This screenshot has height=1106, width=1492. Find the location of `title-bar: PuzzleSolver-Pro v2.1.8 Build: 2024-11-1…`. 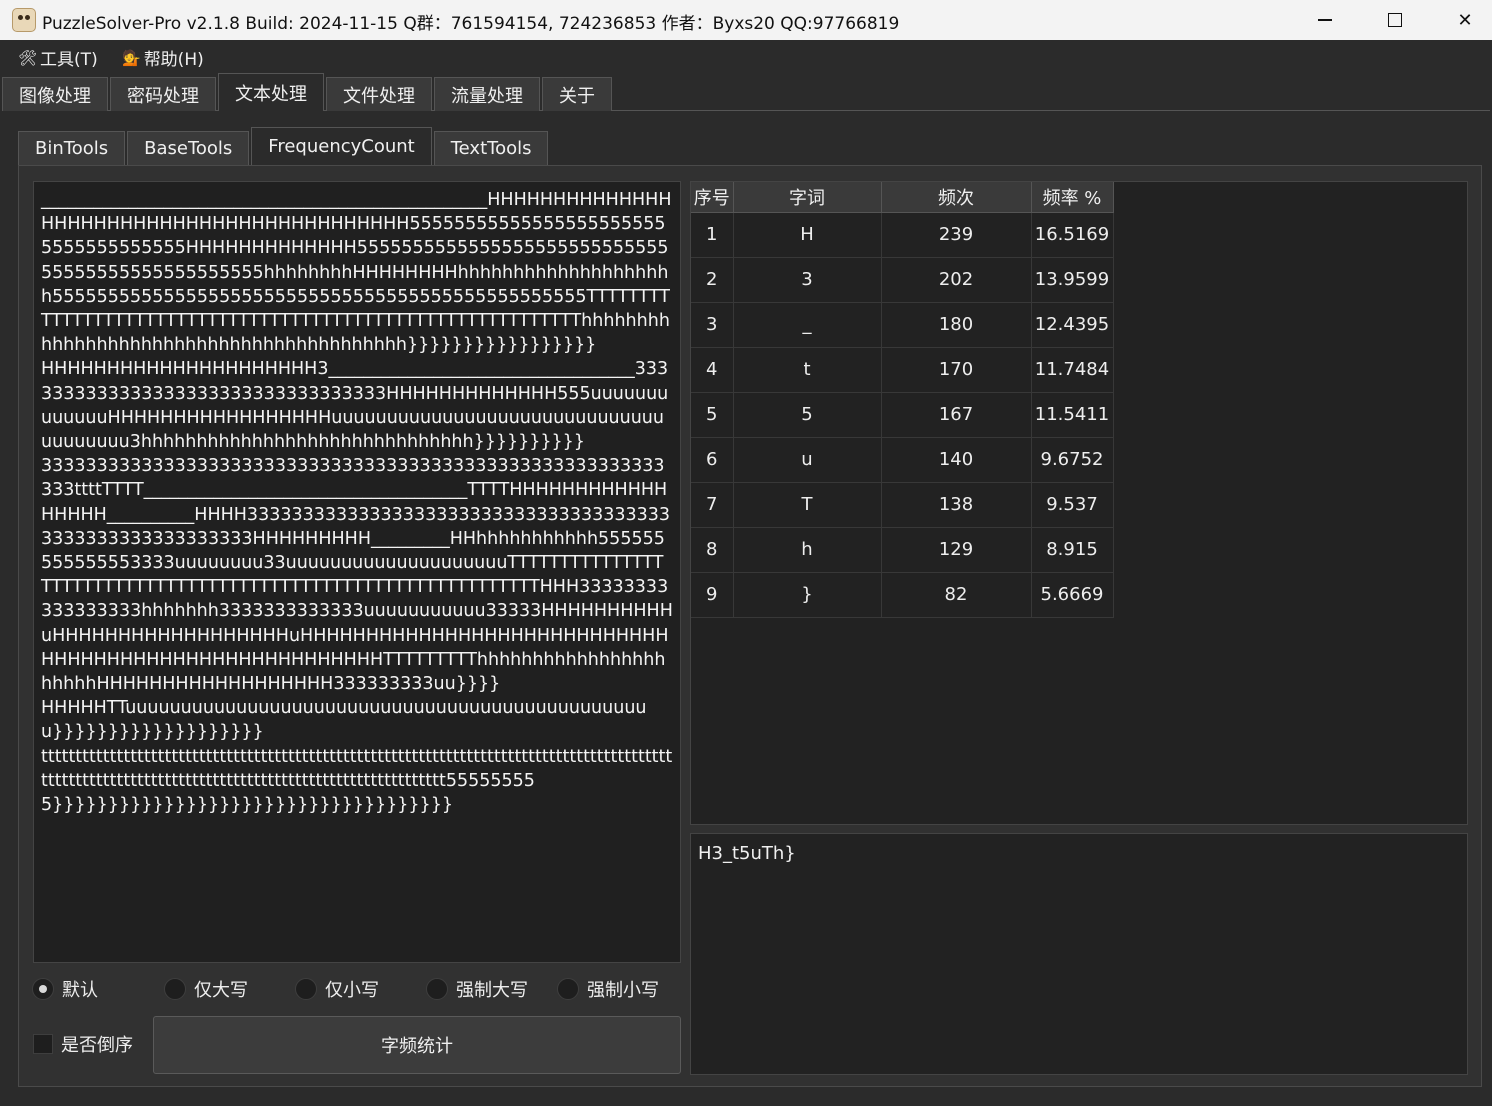

title-bar: PuzzleSolver-Pro v2.1.8 Build: 2024-11-1… is located at coordinates (746, 20).